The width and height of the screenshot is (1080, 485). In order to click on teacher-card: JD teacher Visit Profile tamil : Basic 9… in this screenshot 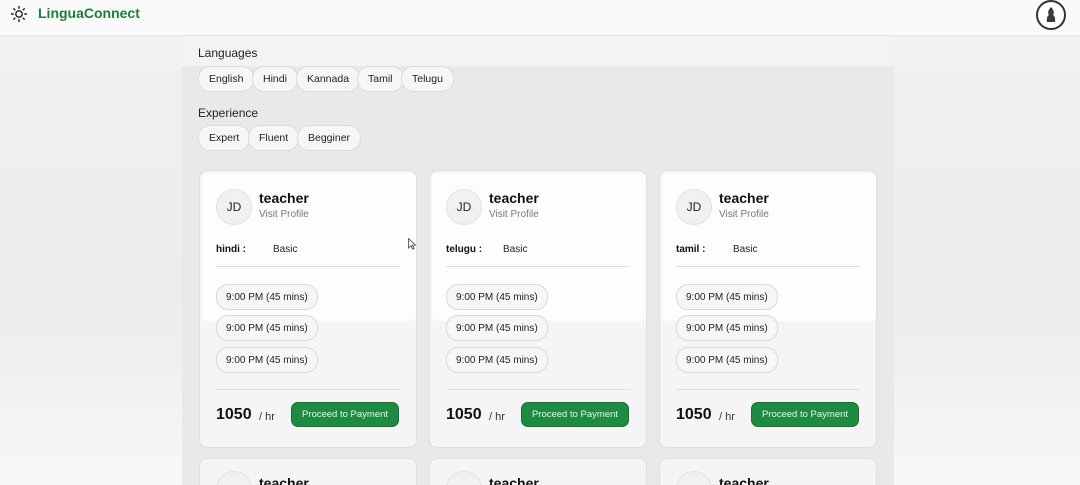, I will do `click(768, 309)`.